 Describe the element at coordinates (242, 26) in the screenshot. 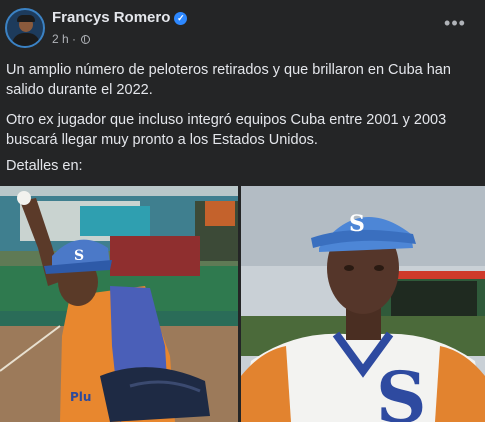

I see `post-header: Francys Romero ✓ 2 h · •••` at that location.